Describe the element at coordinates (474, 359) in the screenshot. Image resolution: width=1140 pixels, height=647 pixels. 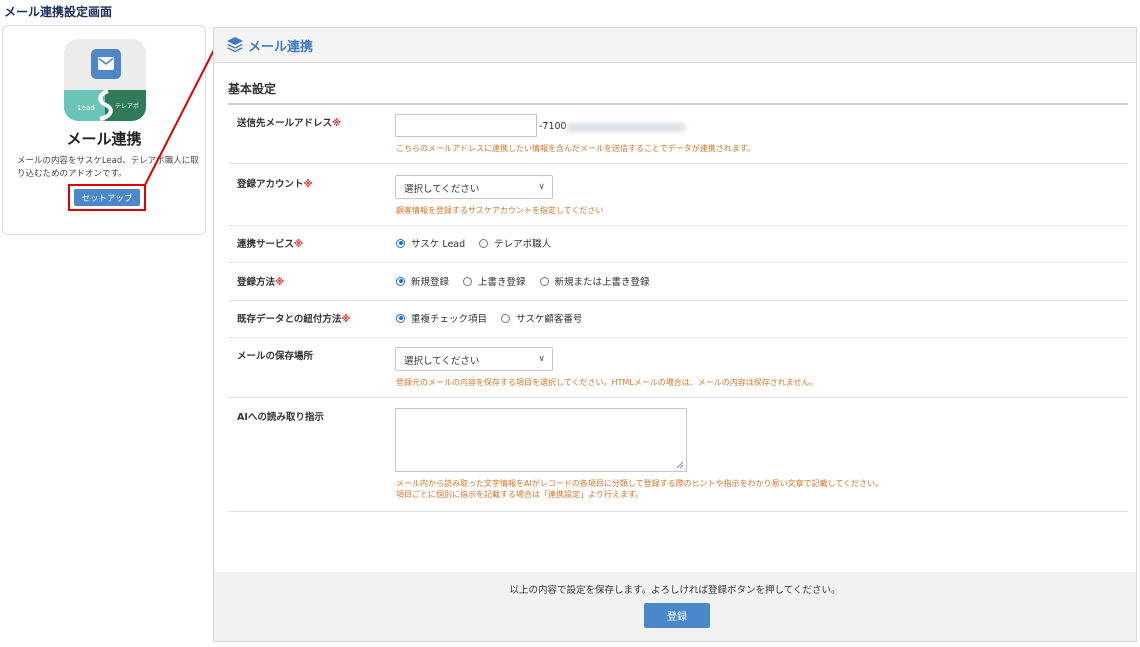
I see `storage-select: 選択してください ∨` at that location.